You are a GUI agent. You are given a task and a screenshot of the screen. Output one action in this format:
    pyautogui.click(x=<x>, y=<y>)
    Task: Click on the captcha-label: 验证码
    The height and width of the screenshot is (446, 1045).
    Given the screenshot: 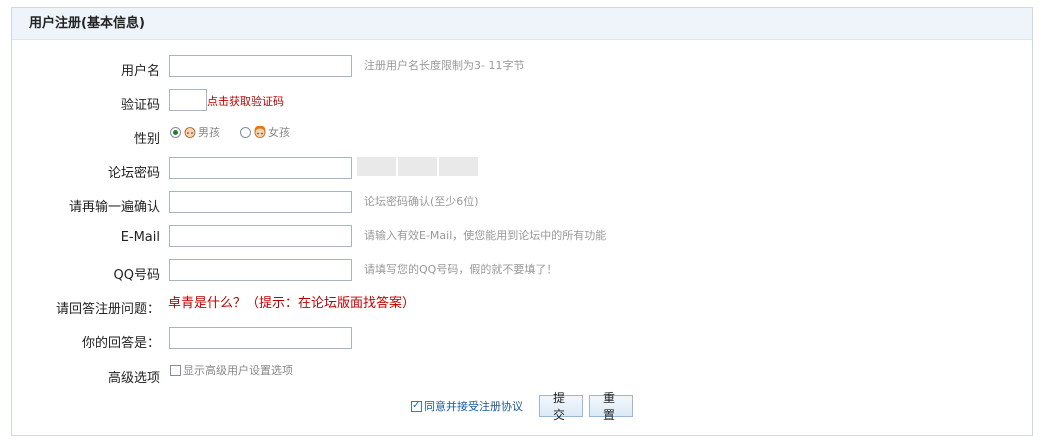 What is the action you would take?
    pyautogui.click(x=140, y=105)
    